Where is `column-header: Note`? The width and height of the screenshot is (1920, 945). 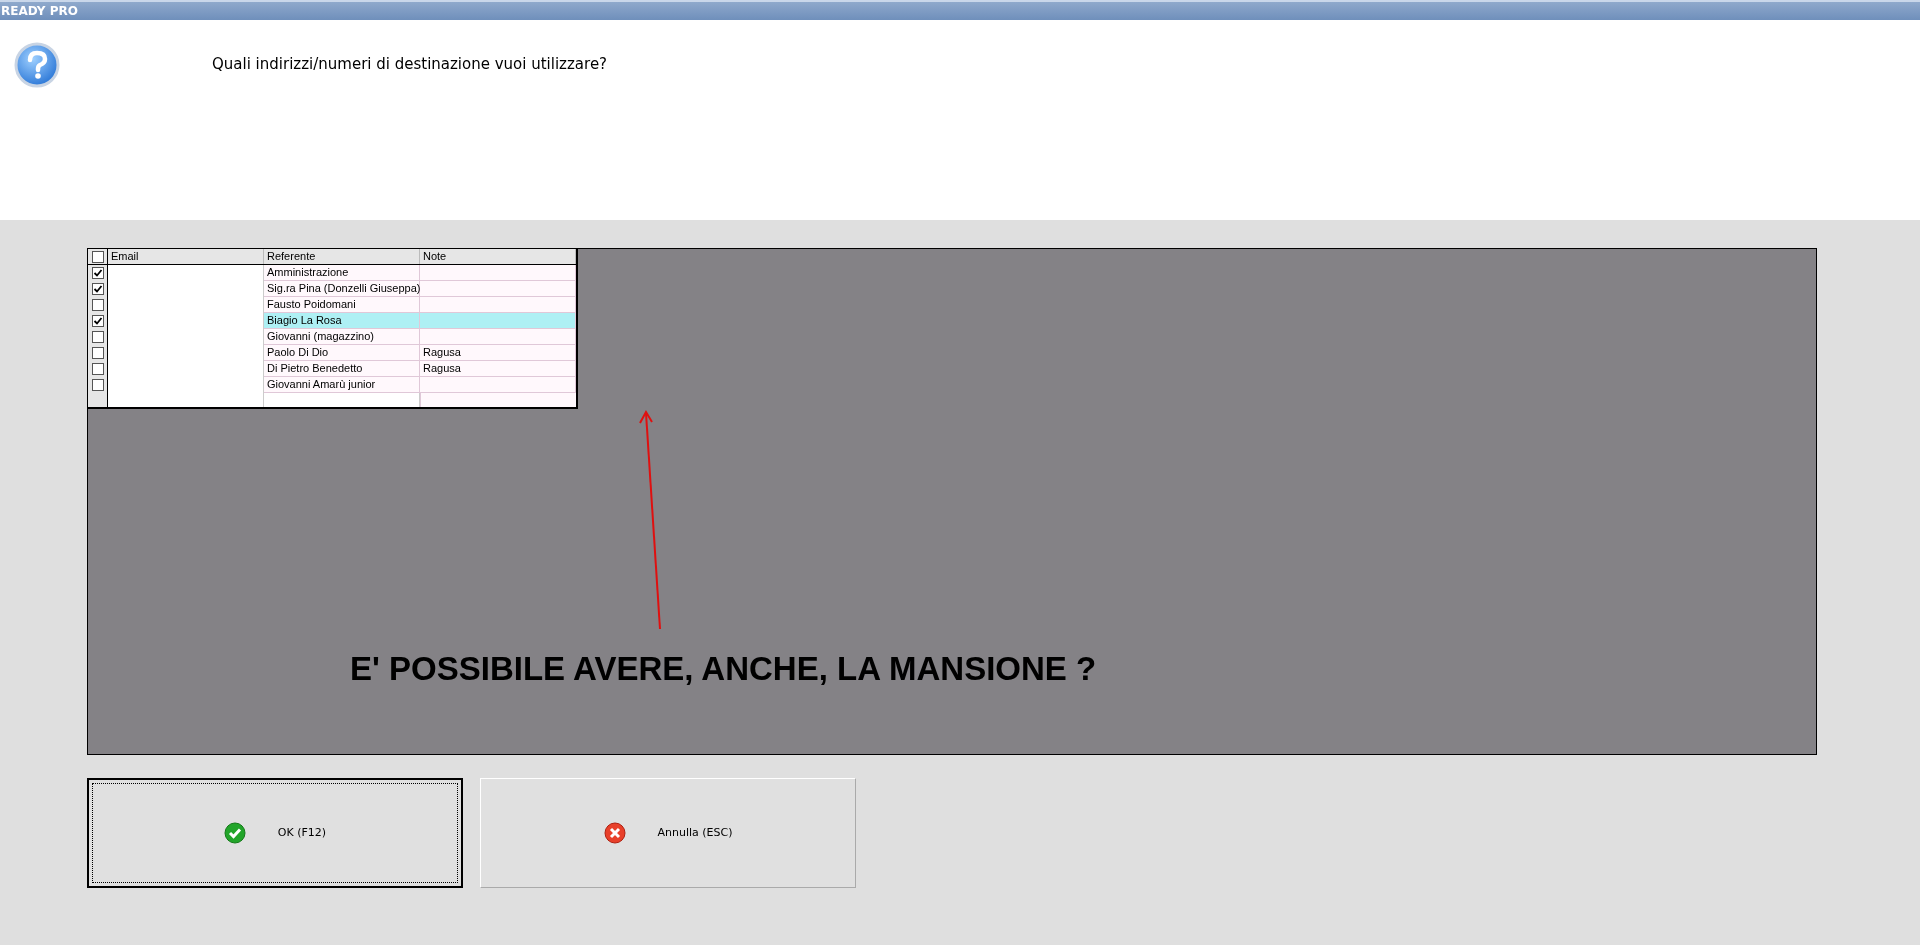 column-header: Note is located at coordinates (498, 256).